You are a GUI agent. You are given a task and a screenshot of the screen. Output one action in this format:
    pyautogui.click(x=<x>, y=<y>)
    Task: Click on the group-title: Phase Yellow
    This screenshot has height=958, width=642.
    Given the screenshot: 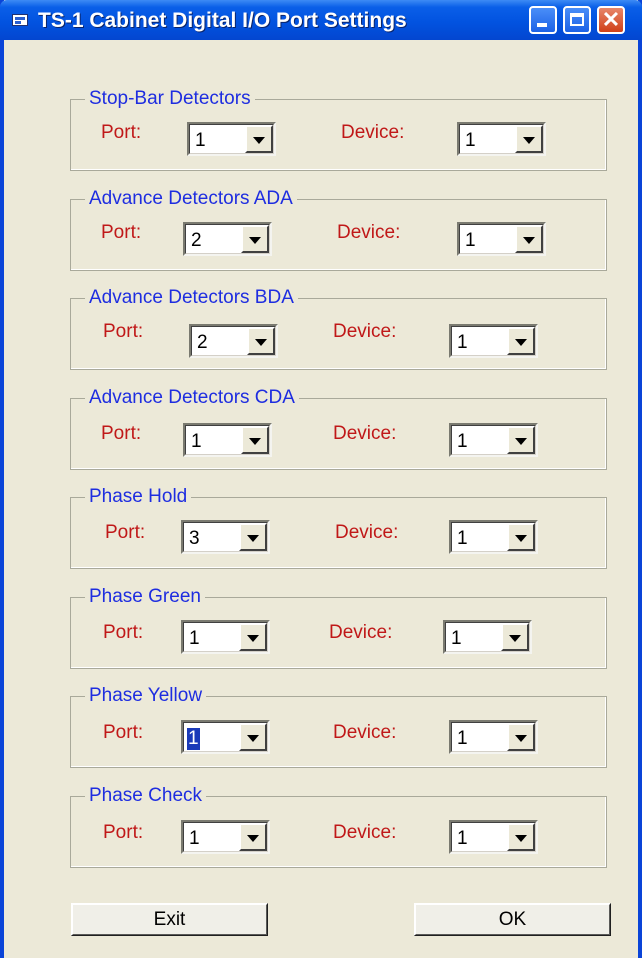 What is the action you would take?
    pyautogui.click(x=146, y=696)
    